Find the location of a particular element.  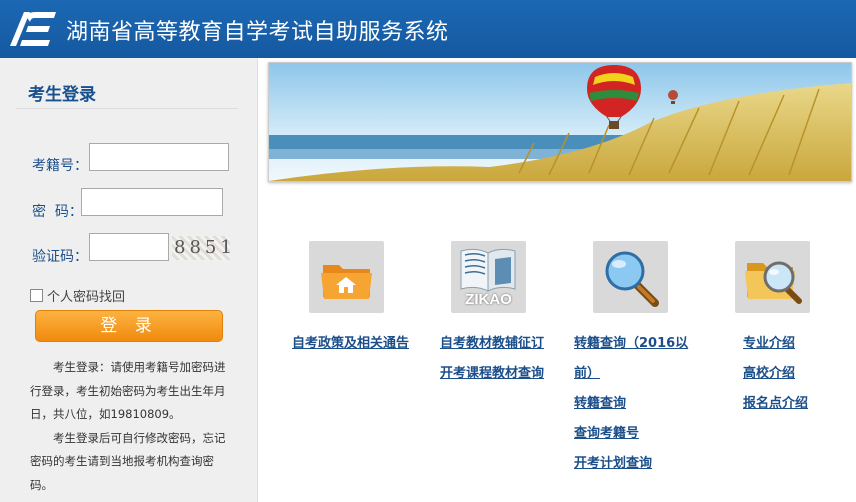

divider is located at coordinates (127, 108).